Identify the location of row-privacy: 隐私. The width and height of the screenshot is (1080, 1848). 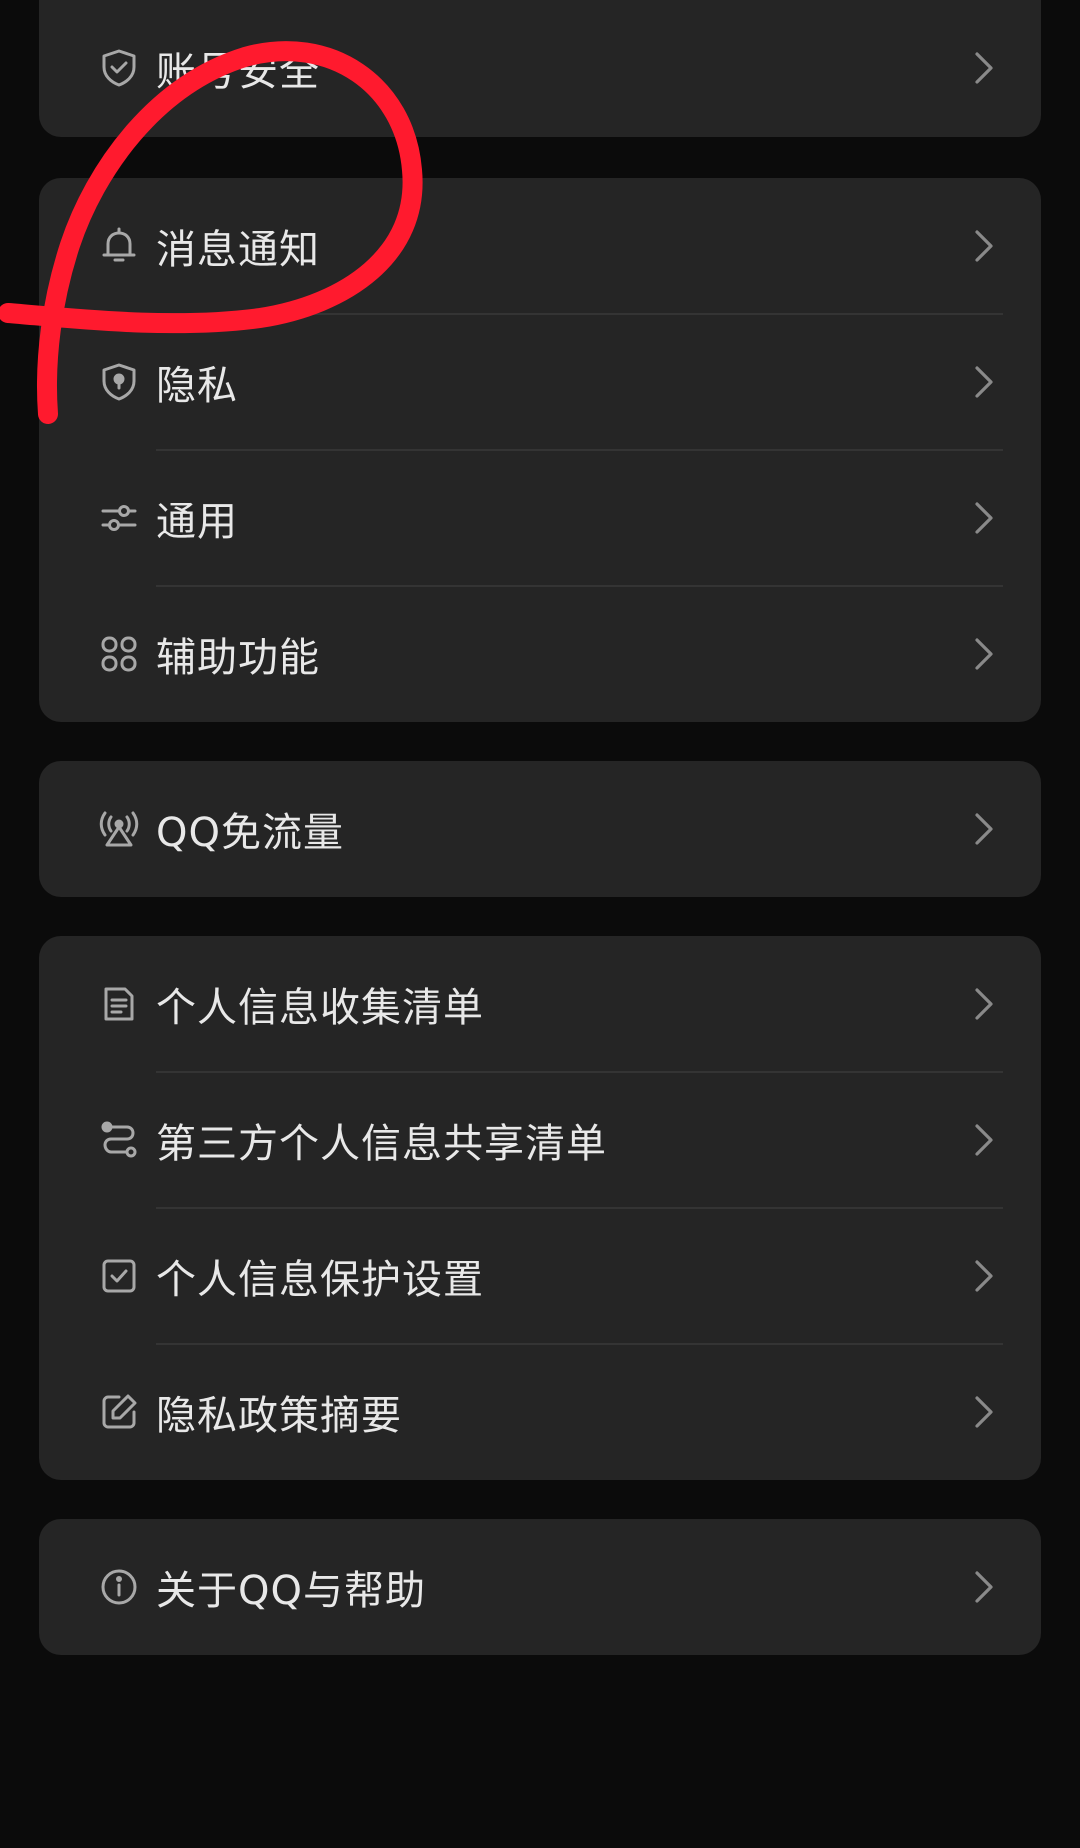
(540, 382).